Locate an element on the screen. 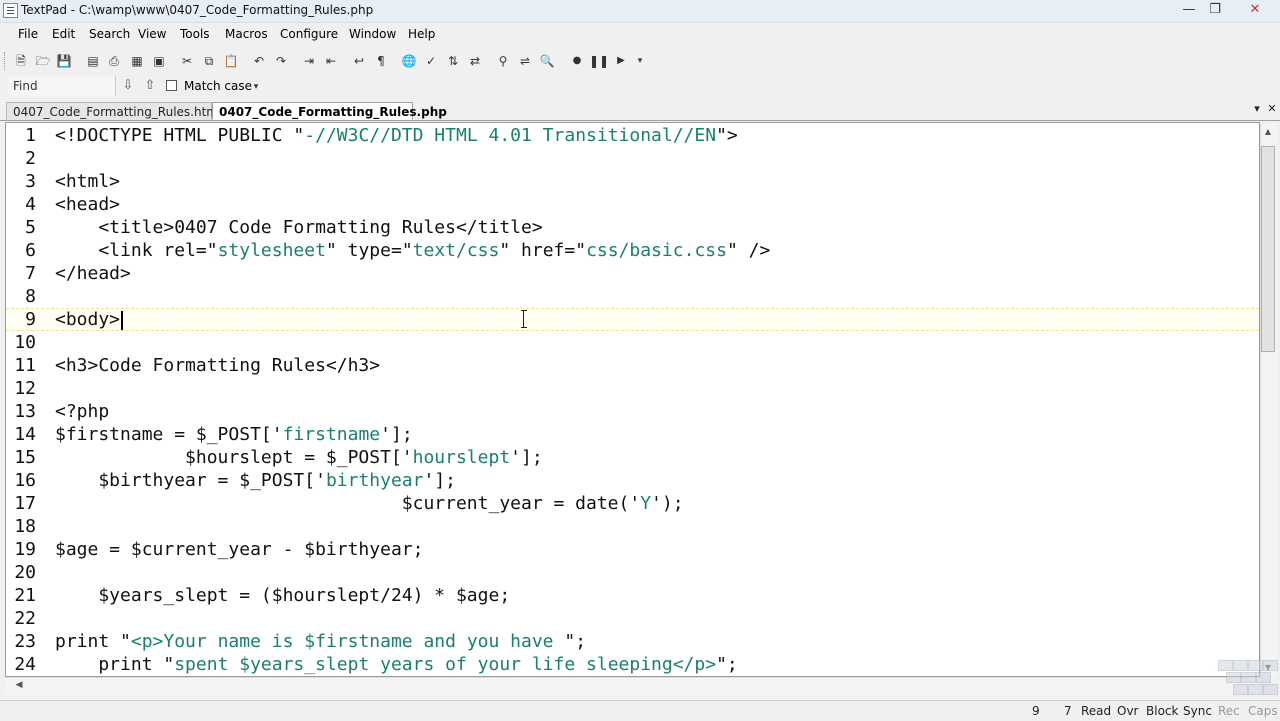  code-line: 4 <head> is located at coordinates (632, 204).